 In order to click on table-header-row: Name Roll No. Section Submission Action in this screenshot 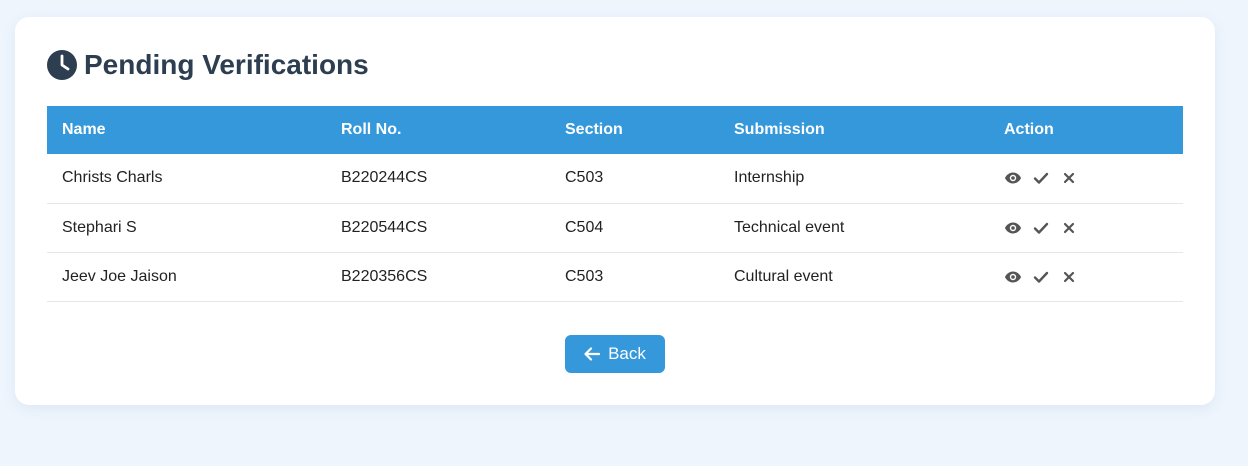, I will do `click(615, 130)`.